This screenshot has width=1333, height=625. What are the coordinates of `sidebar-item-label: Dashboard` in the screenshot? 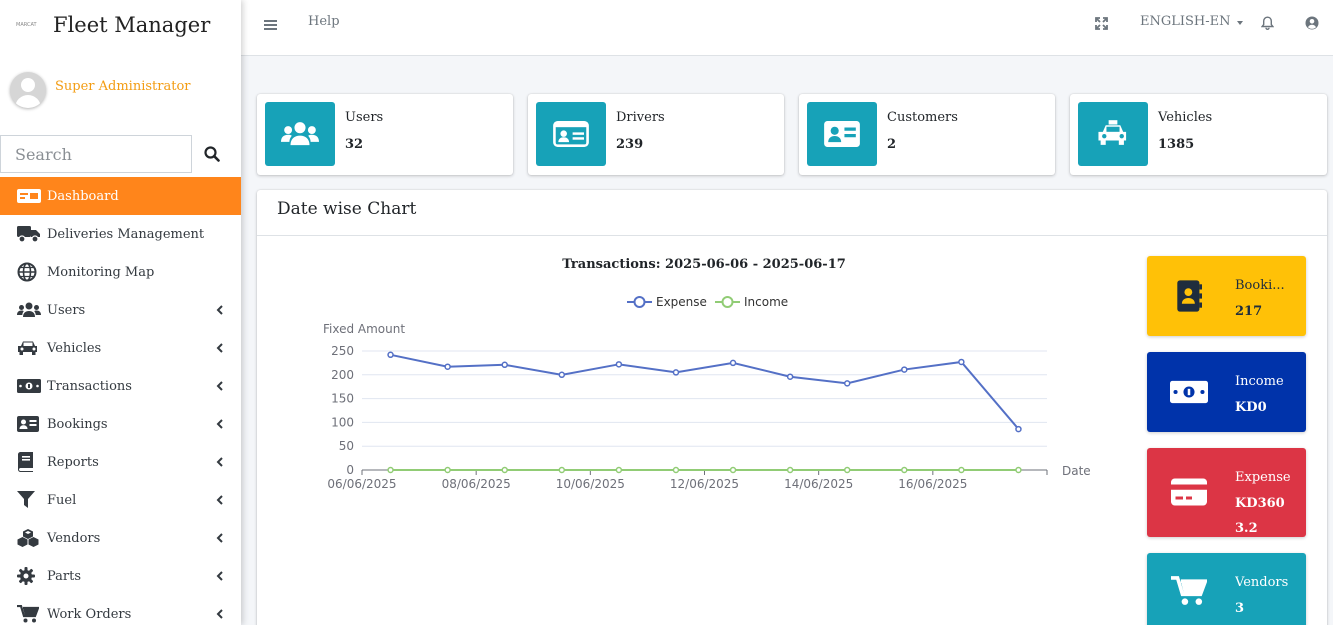 It's located at (83, 196).